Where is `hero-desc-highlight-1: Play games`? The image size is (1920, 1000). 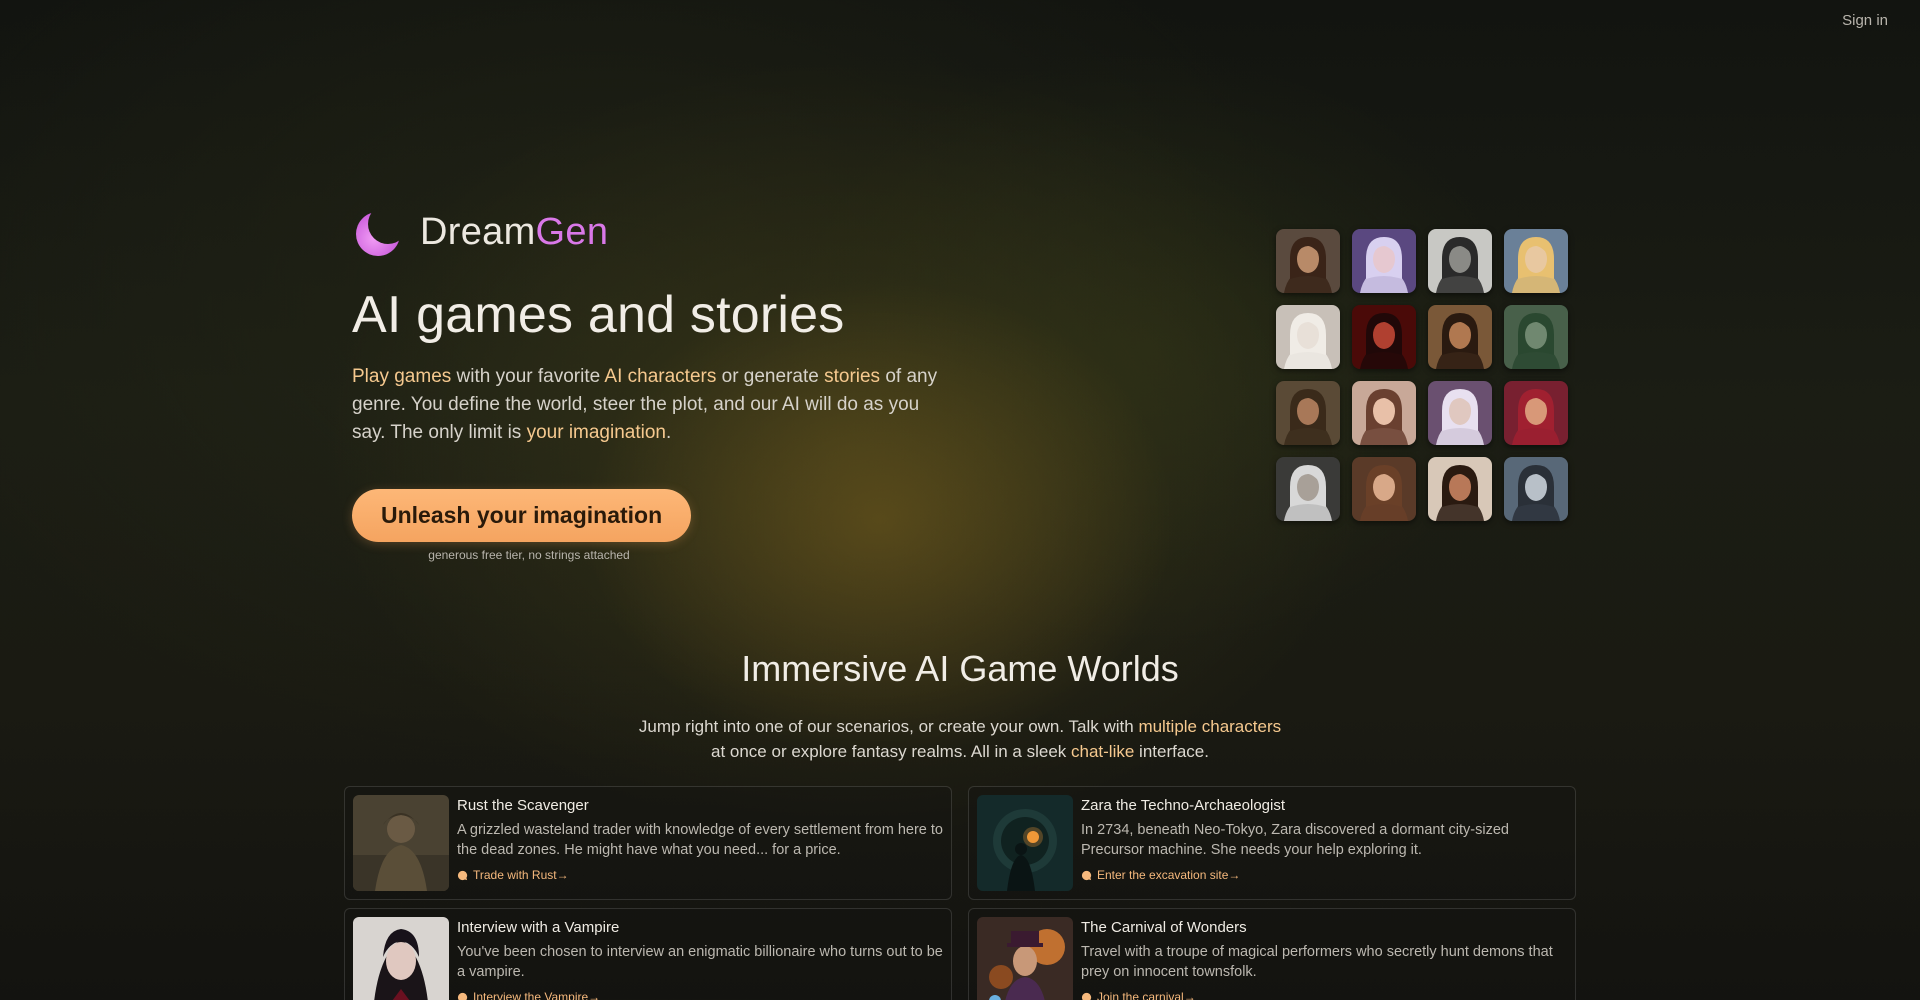 hero-desc-highlight-1: Play games is located at coordinates (402, 376).